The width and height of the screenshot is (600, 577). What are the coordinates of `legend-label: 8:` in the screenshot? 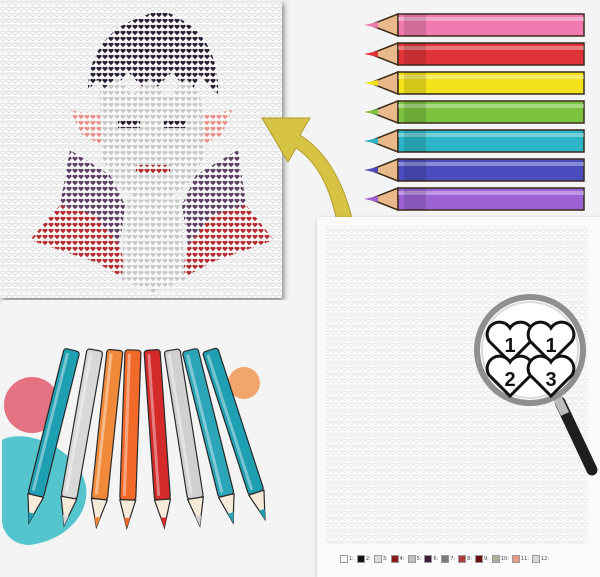 It's located at (469, 559).